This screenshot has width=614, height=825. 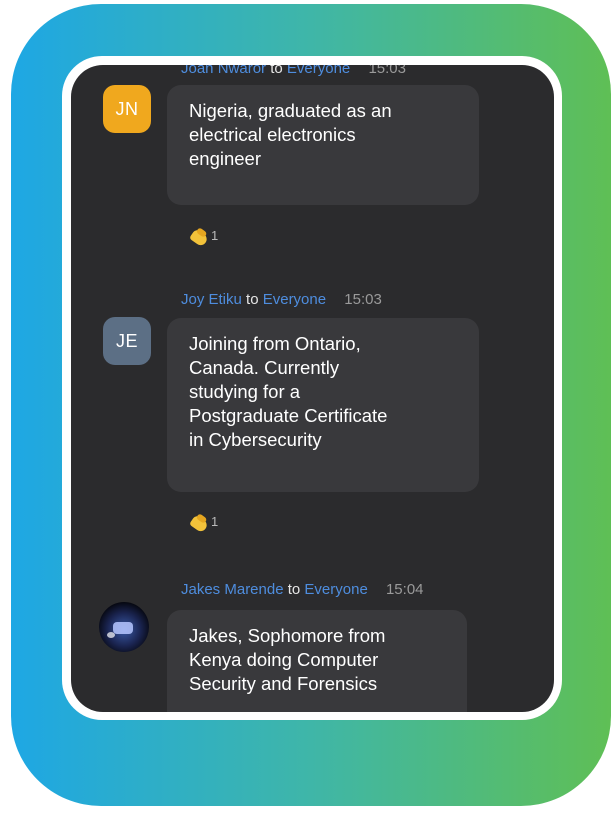 I want to click on message-header: Joy Etiku to Everyone 15:03, so click(x=281, y=299).